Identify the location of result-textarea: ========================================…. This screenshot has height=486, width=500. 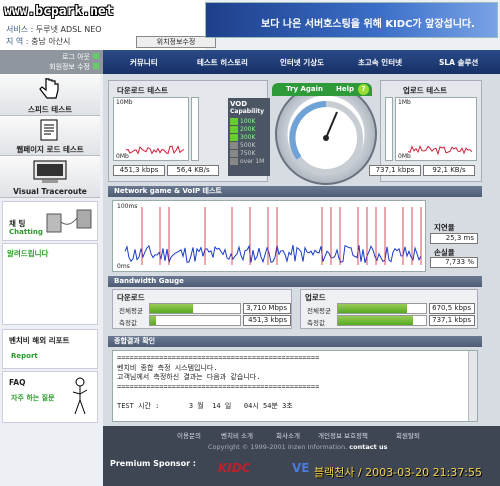
(295, 386).